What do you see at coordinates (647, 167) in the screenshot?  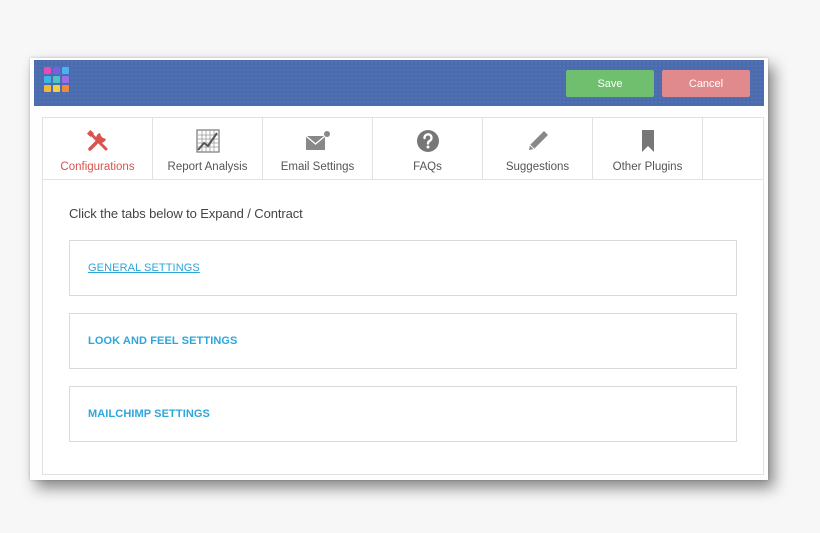 I see `tab-label: Other Plugins` at bounding box center [647, 167].